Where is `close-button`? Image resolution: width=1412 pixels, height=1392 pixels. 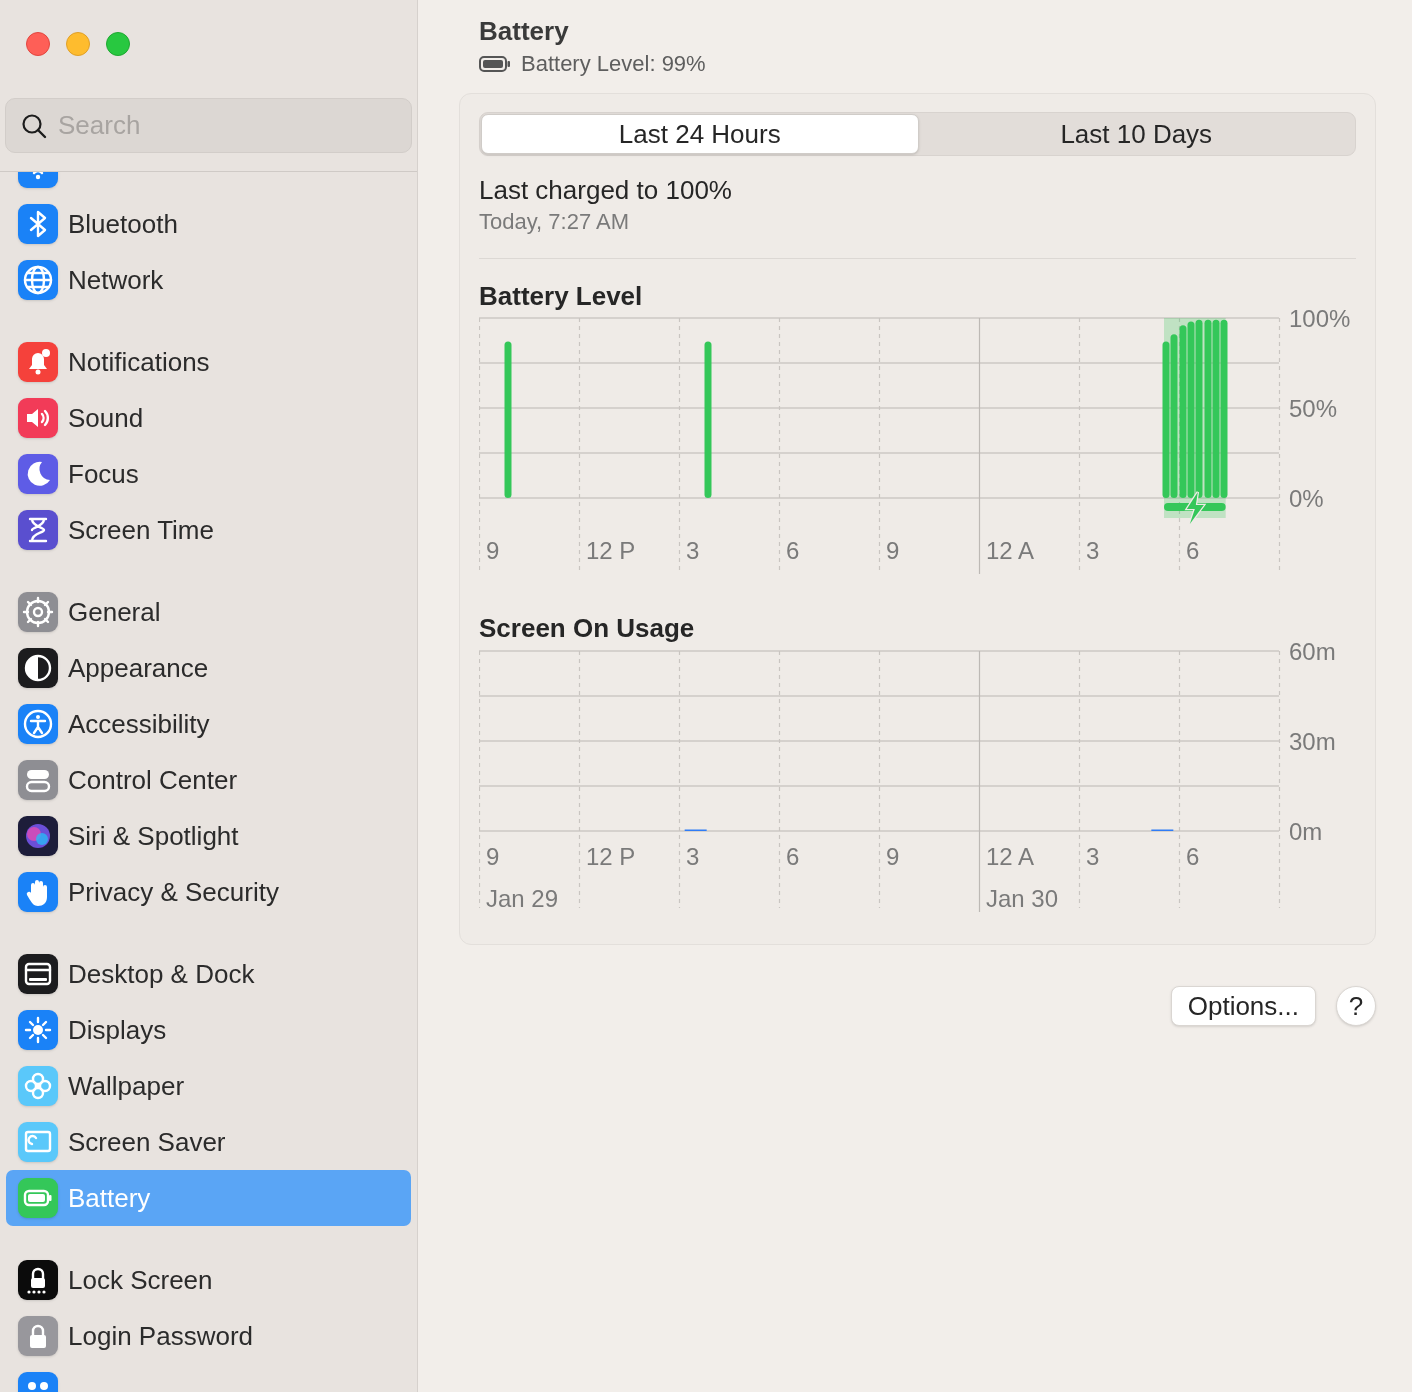
close-button is located at coordinates (38, 44).